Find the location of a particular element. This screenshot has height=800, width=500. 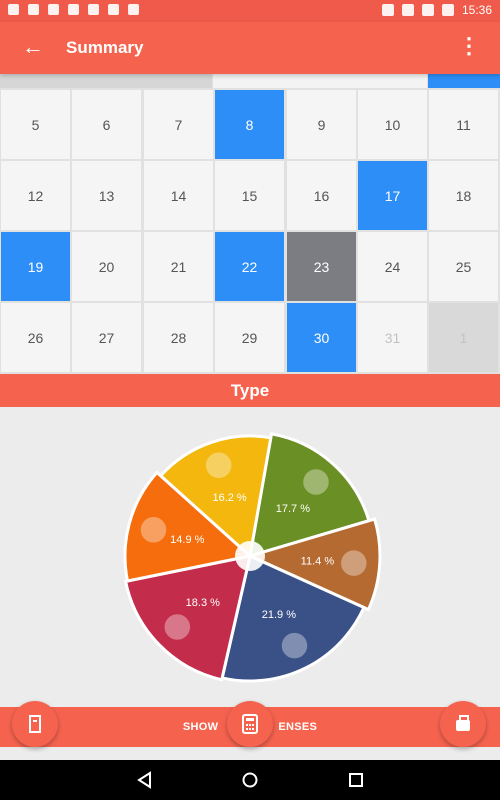

calendar-day-19: 19 is located at coordinates (35, 266).